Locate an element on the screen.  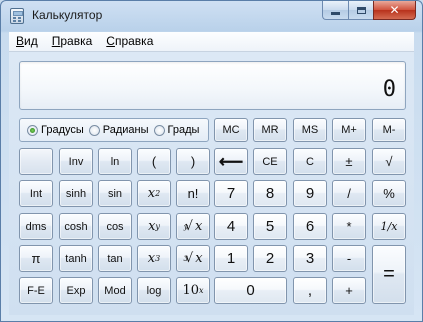
sinh-button: sinh is located at coordinates (76, 193).